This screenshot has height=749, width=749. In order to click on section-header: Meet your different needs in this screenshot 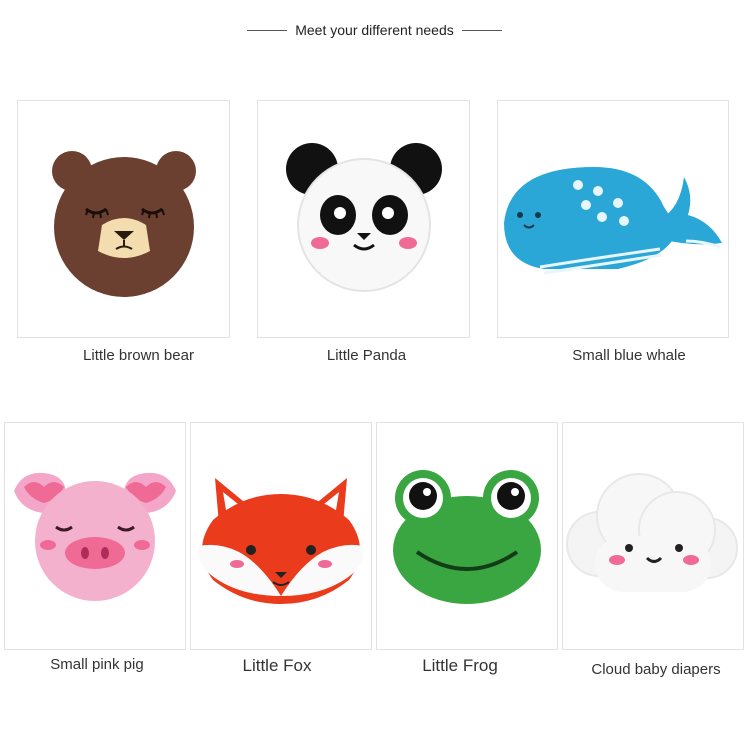, I will do `click(374, 30)`.